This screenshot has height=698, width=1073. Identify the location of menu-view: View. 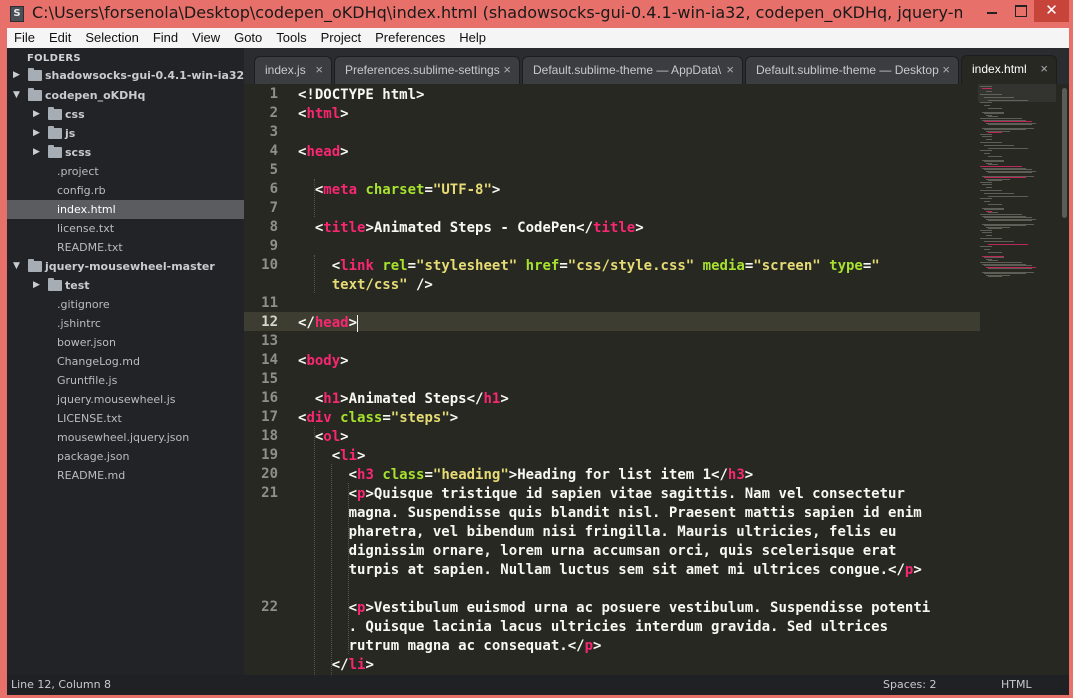
(206, 38).